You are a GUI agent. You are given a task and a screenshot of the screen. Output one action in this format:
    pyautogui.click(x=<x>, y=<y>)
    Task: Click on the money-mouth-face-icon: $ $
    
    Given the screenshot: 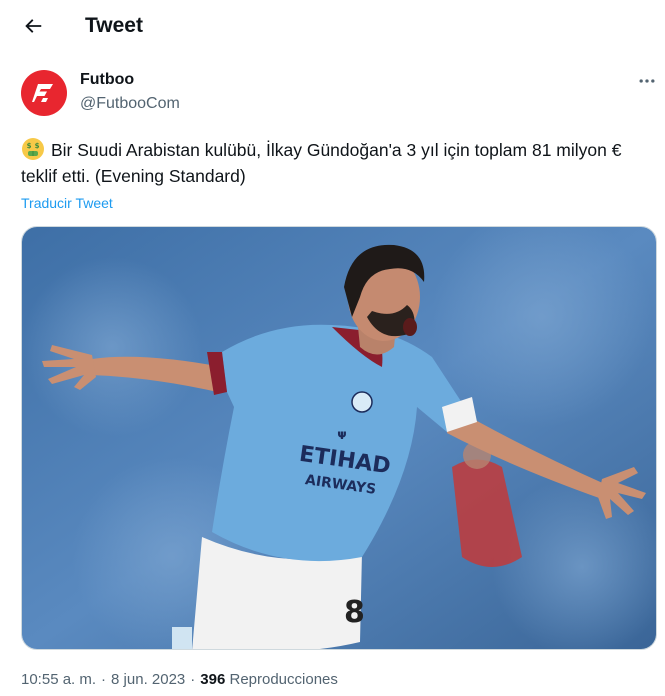 What is the action you would take?
    pyautogui.click(x=33, y=149)
    